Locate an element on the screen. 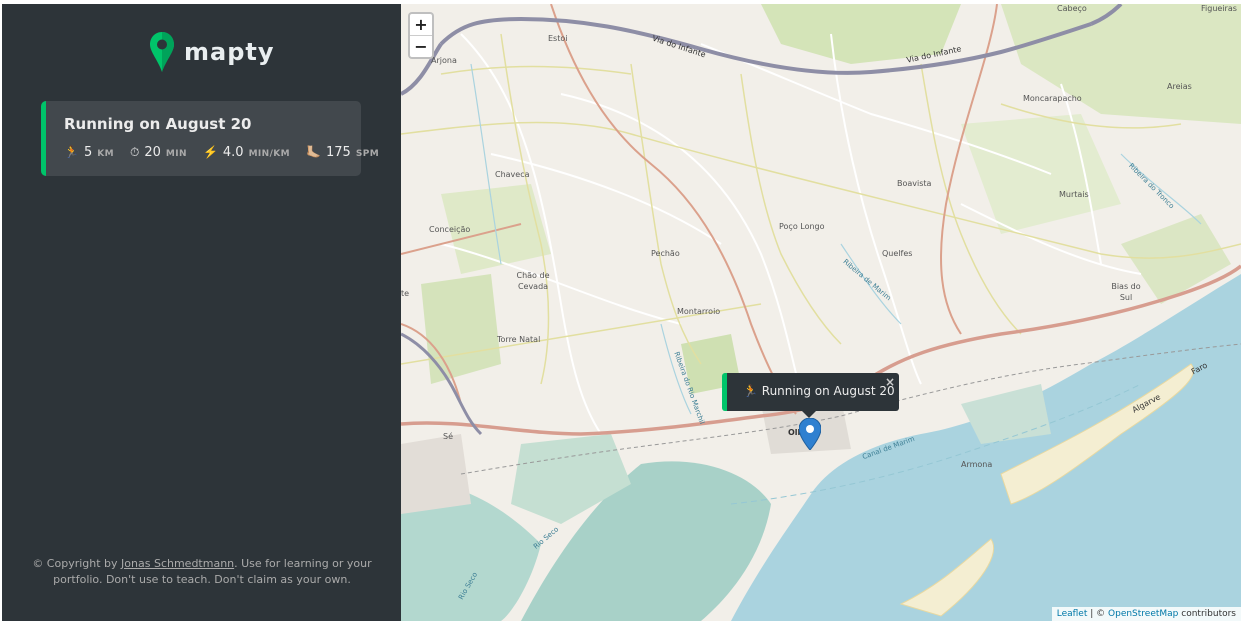 The height and width of the screenshot is (624, 1243). distance-value: 5 is located at coordinates (88, 152).